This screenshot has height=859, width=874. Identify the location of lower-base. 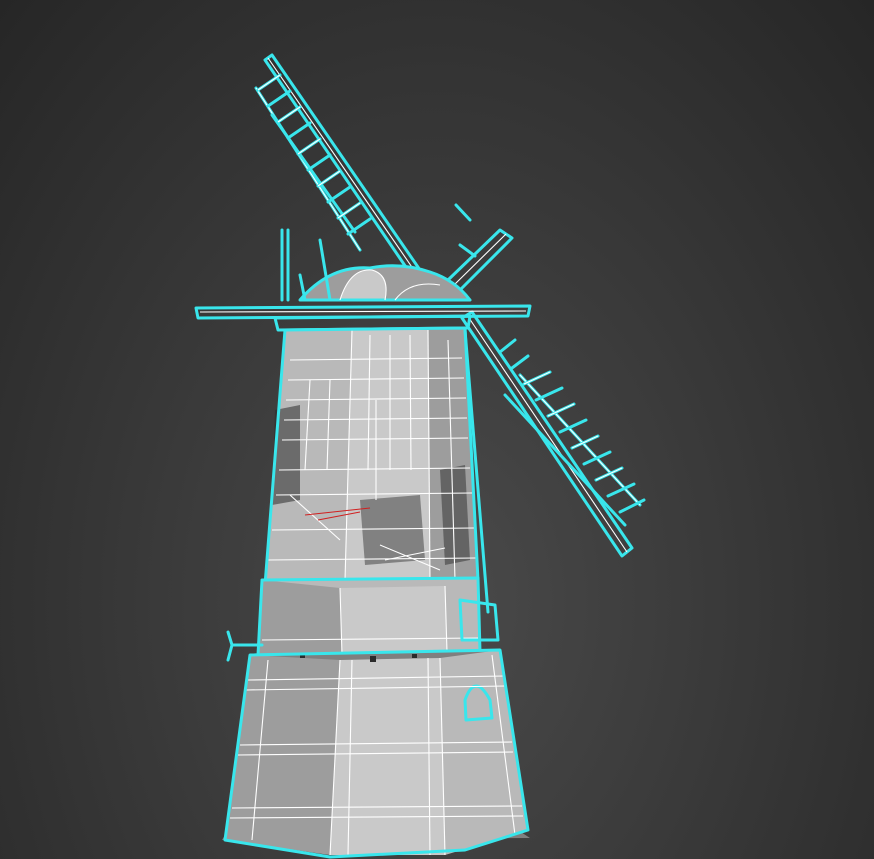
(376, 753).